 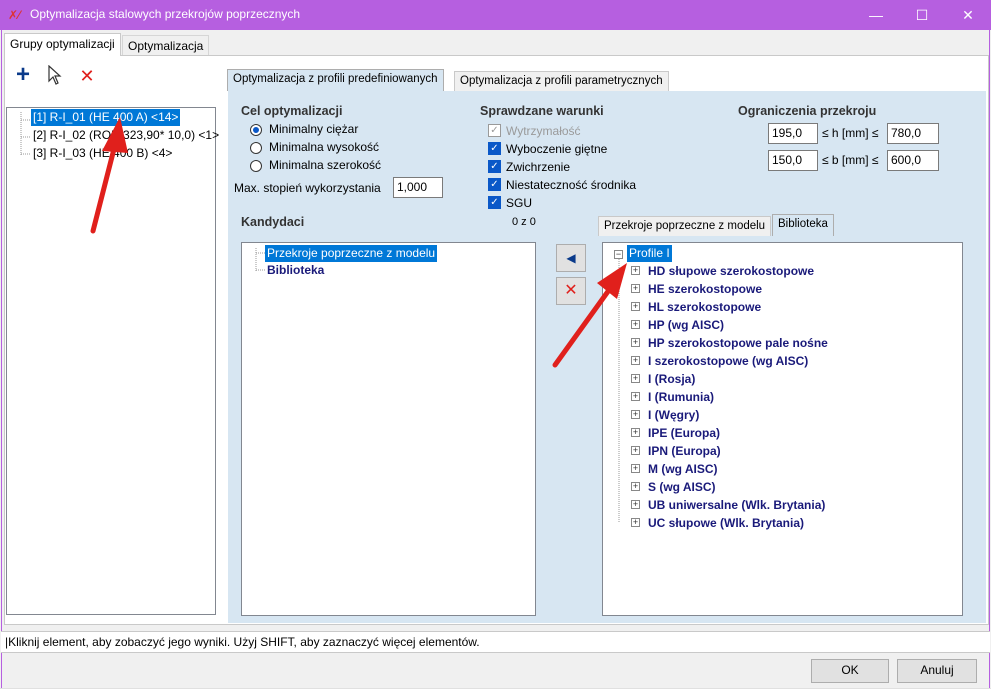 What do you see at coordinates (913, 133) in the screenshot?
I see `h-max-input: 780,0` at bounding box center [913, 133].